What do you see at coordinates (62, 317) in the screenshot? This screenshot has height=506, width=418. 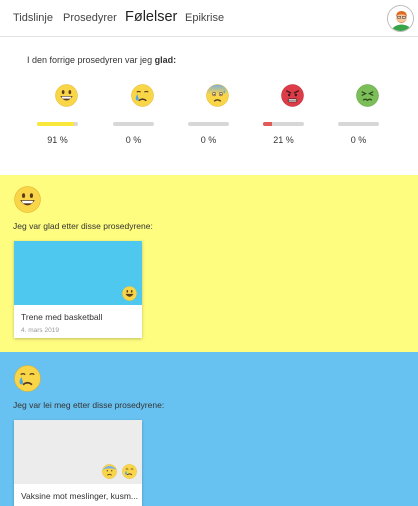 I see `card-title: Trene med basketball` at bounding box center [62, 317].